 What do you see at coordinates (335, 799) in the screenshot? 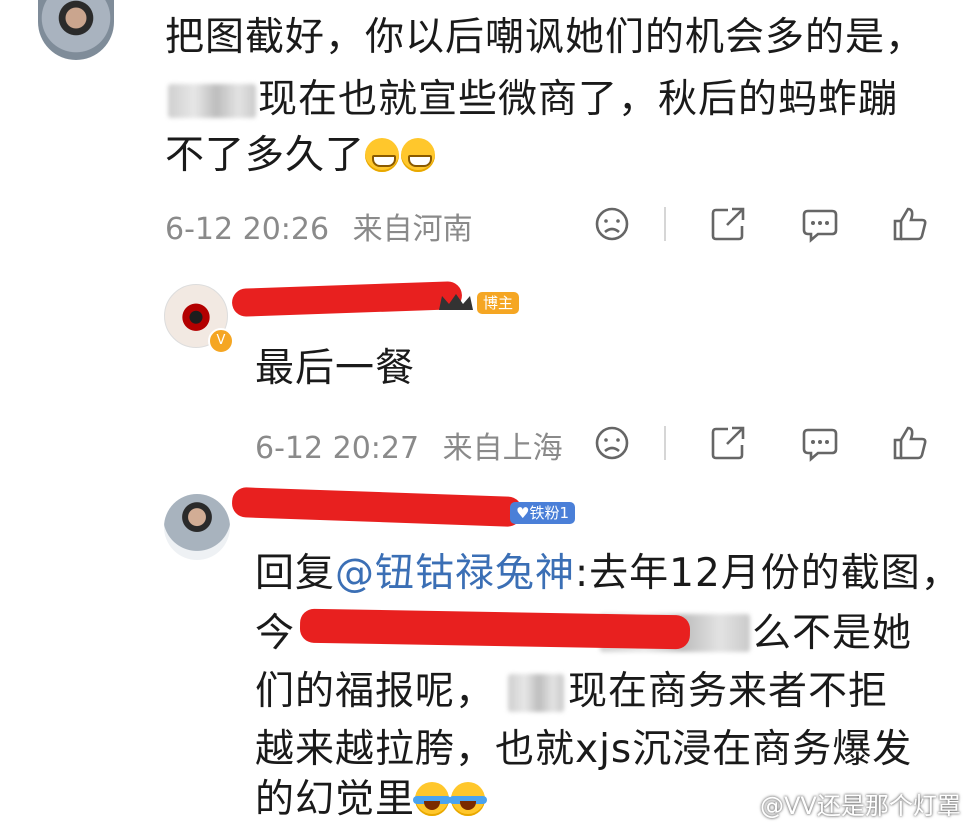
I see `reply-text-end: 的幻觉里` at bounding box center [335, 799].